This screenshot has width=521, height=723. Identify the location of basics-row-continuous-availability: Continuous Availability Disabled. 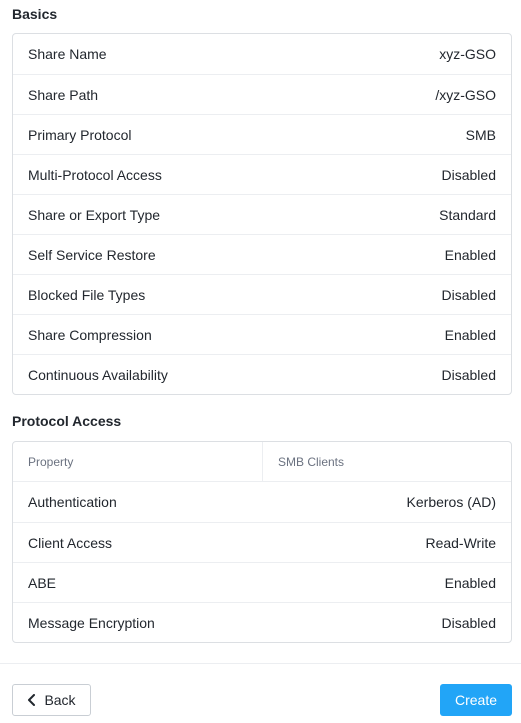
(262, 374).